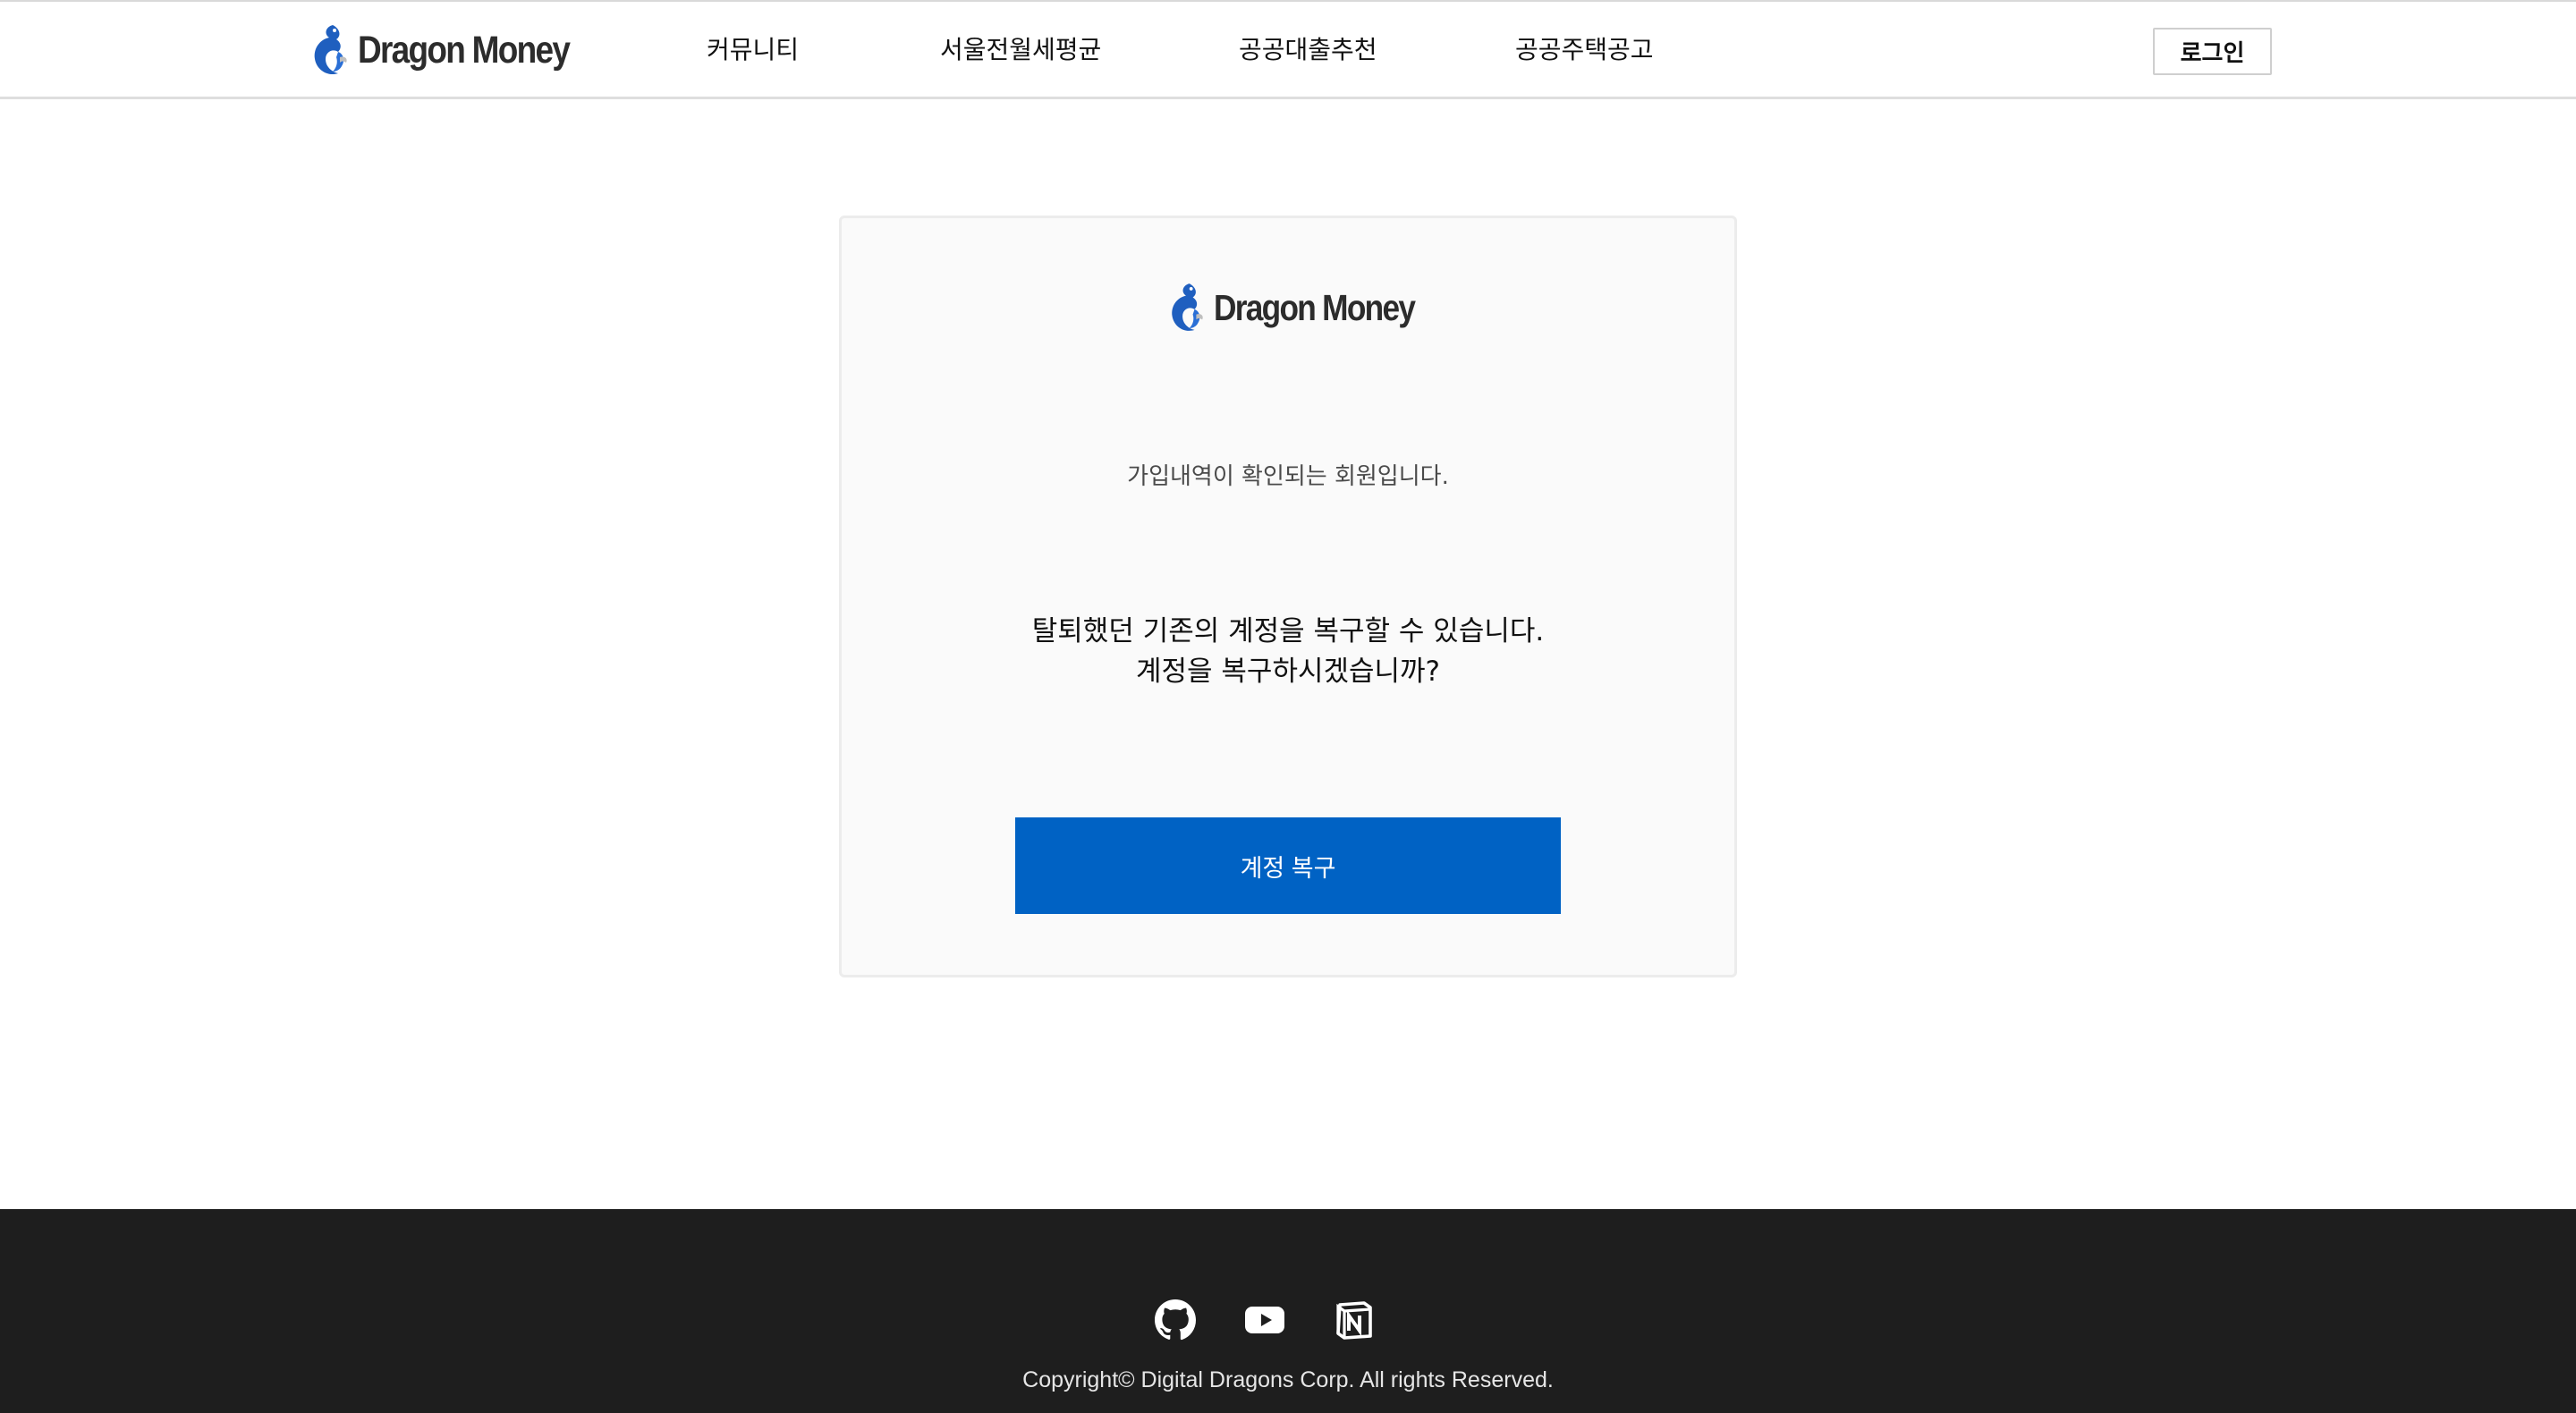 The width and height of the screenshot is (2576, 1413). Describe the element at coordinates (1288, 672) in the screenshot. I see `restore-question-line-2: 계정을 복구하시겠습니까?` at that location.